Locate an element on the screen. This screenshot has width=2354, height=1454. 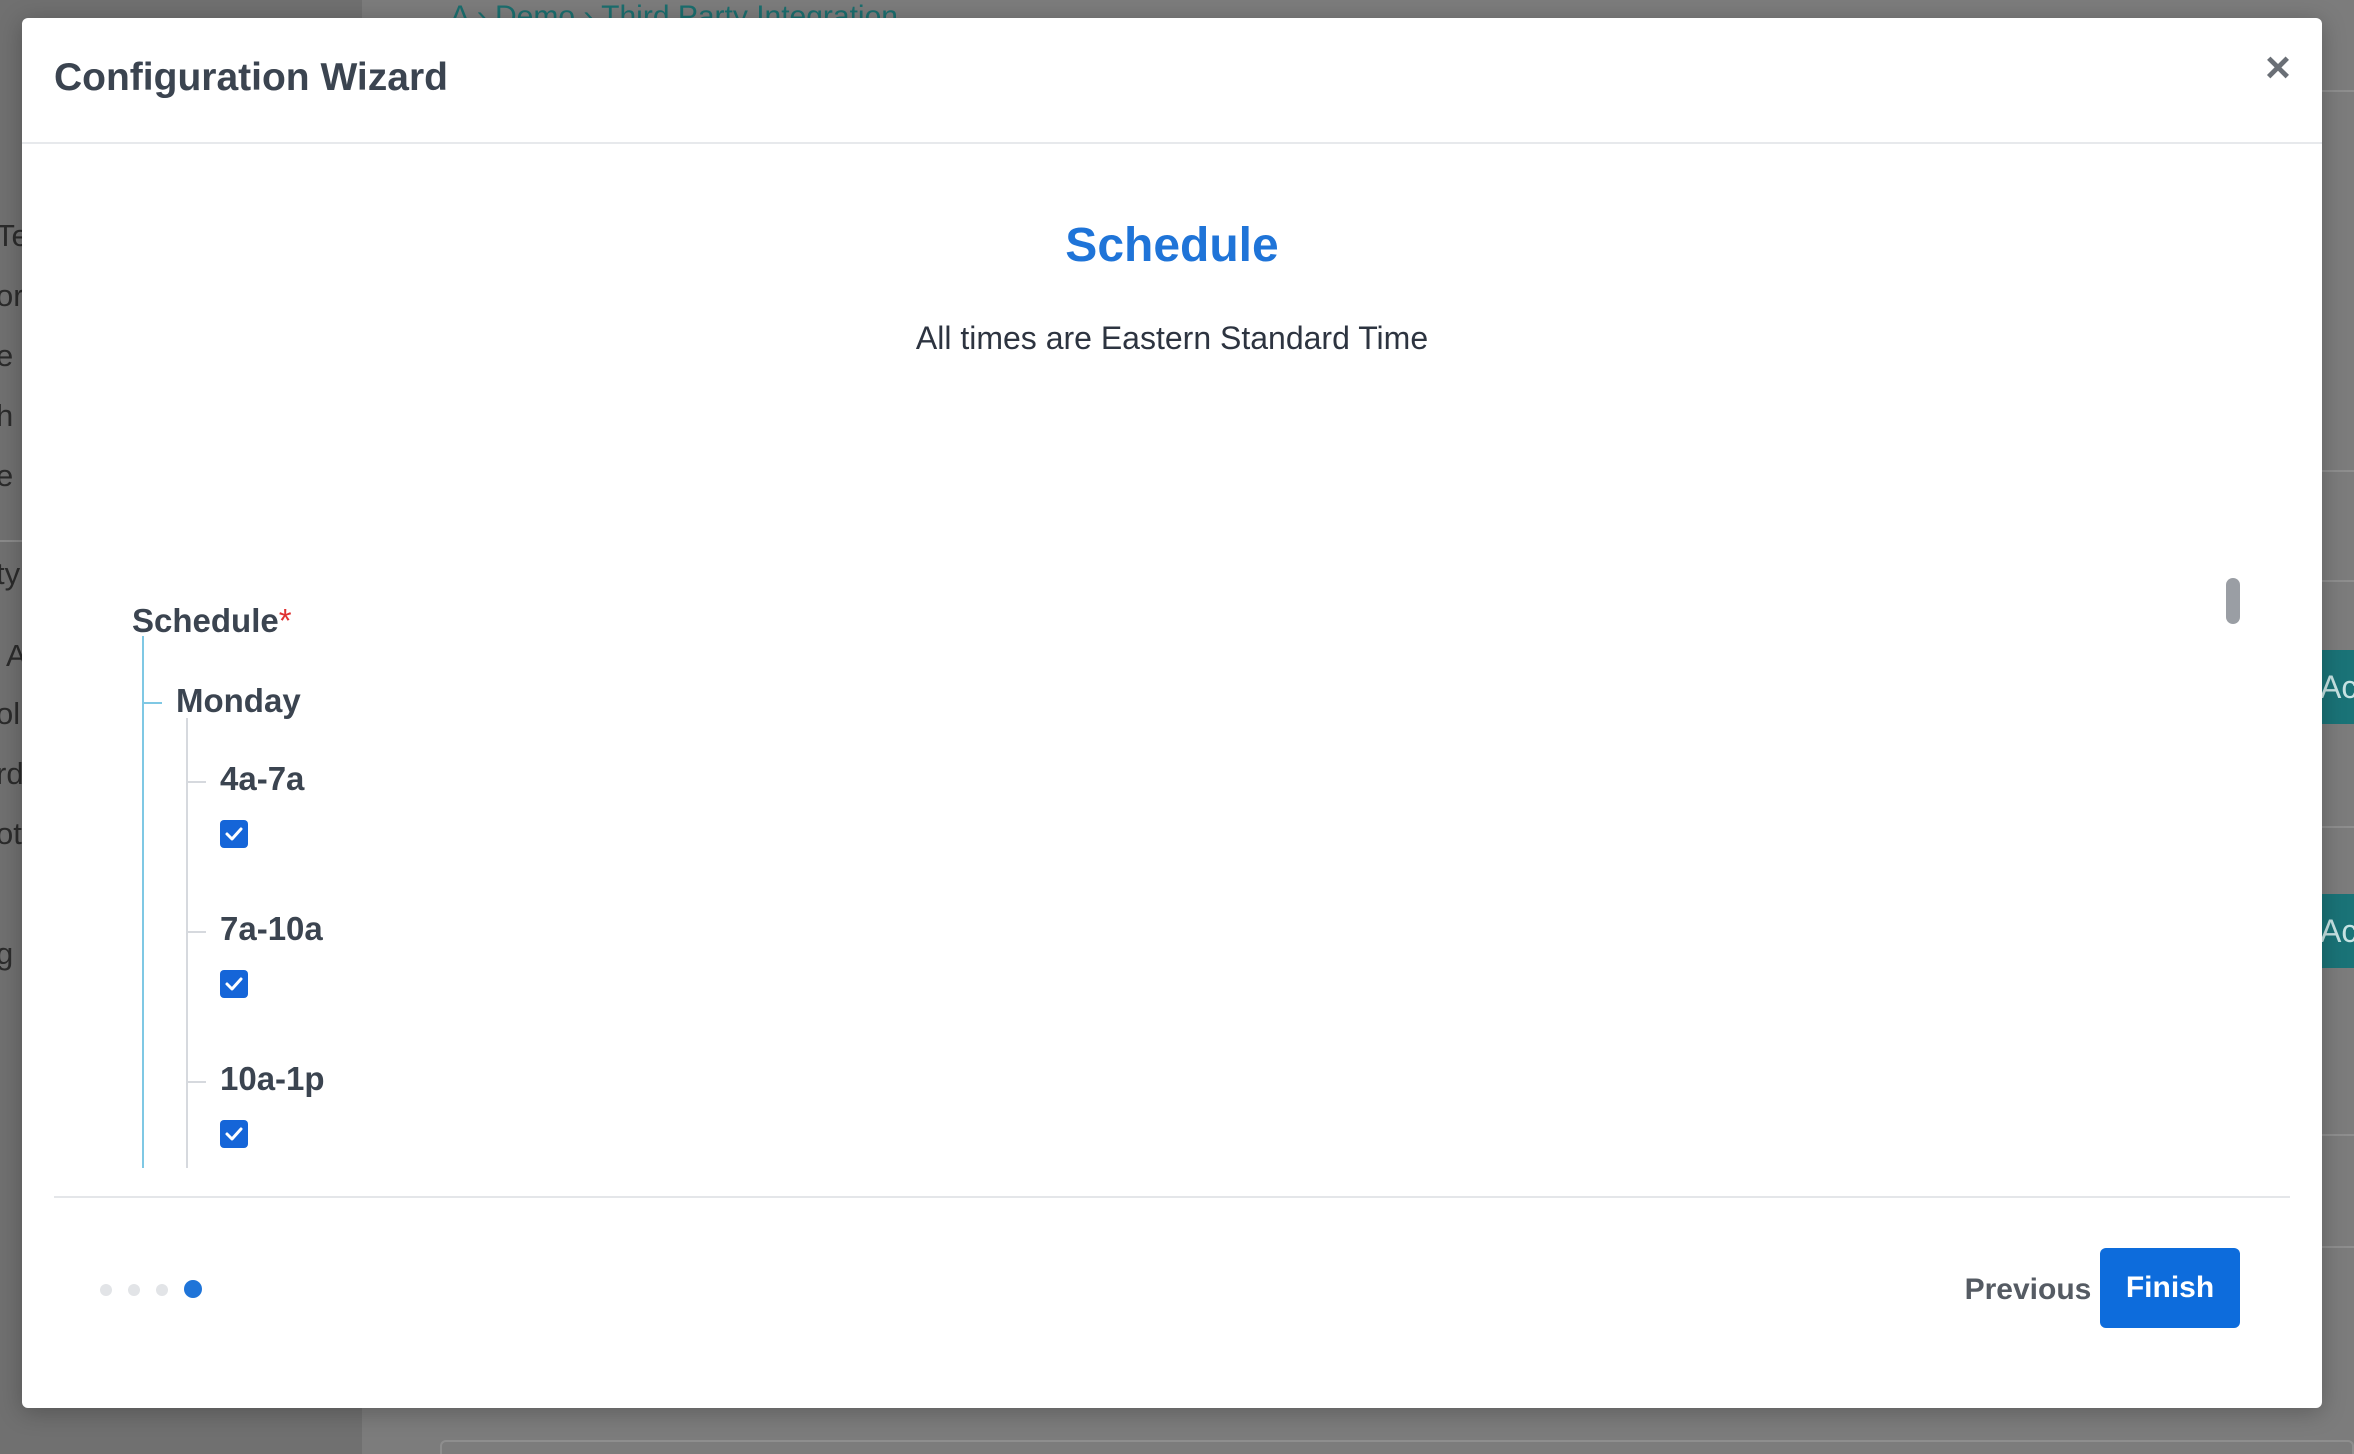
step-title: Schedule is located at coordinates (1172, 245).